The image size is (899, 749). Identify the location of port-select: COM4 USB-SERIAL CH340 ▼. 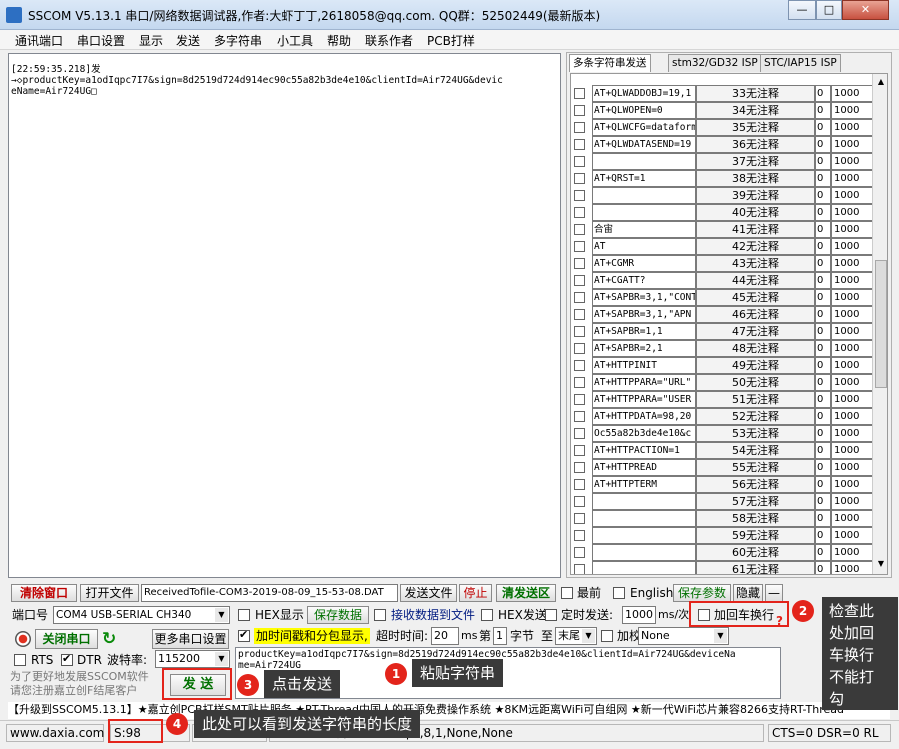
(141, 615).